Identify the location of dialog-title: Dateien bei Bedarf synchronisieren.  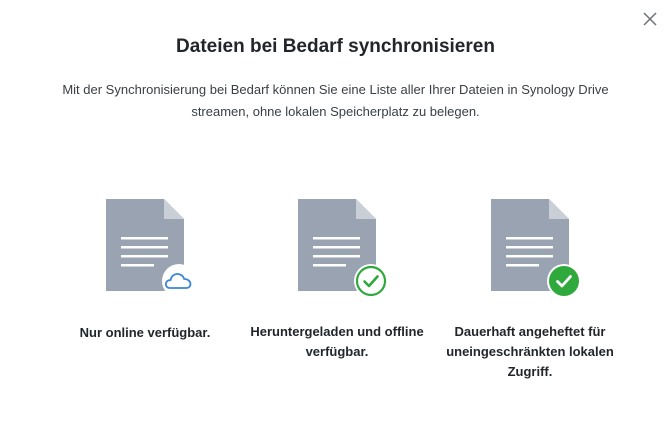
(335, 46).